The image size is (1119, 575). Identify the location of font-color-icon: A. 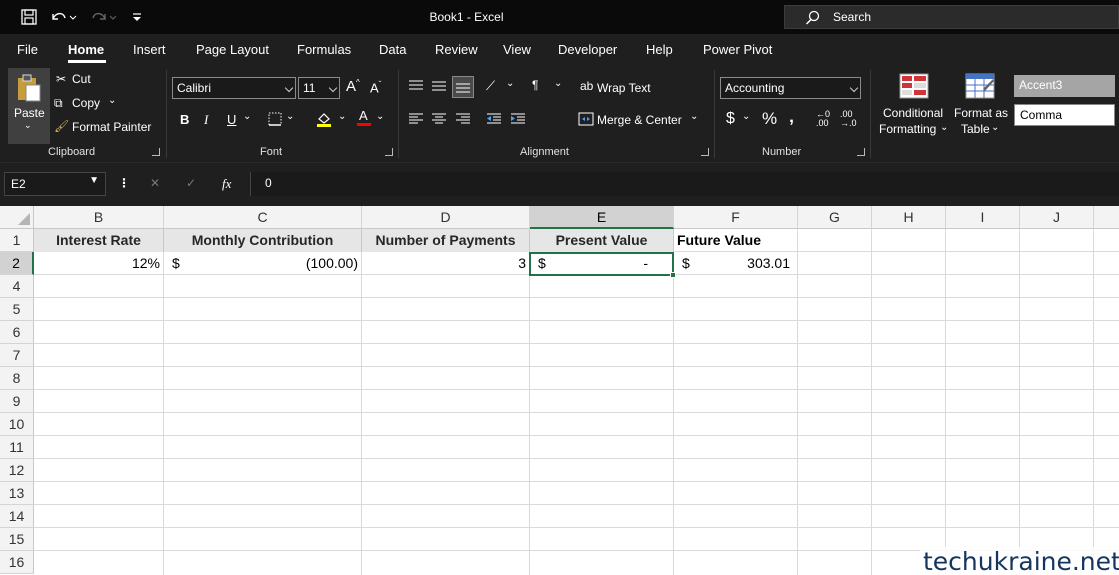
(364, 118).